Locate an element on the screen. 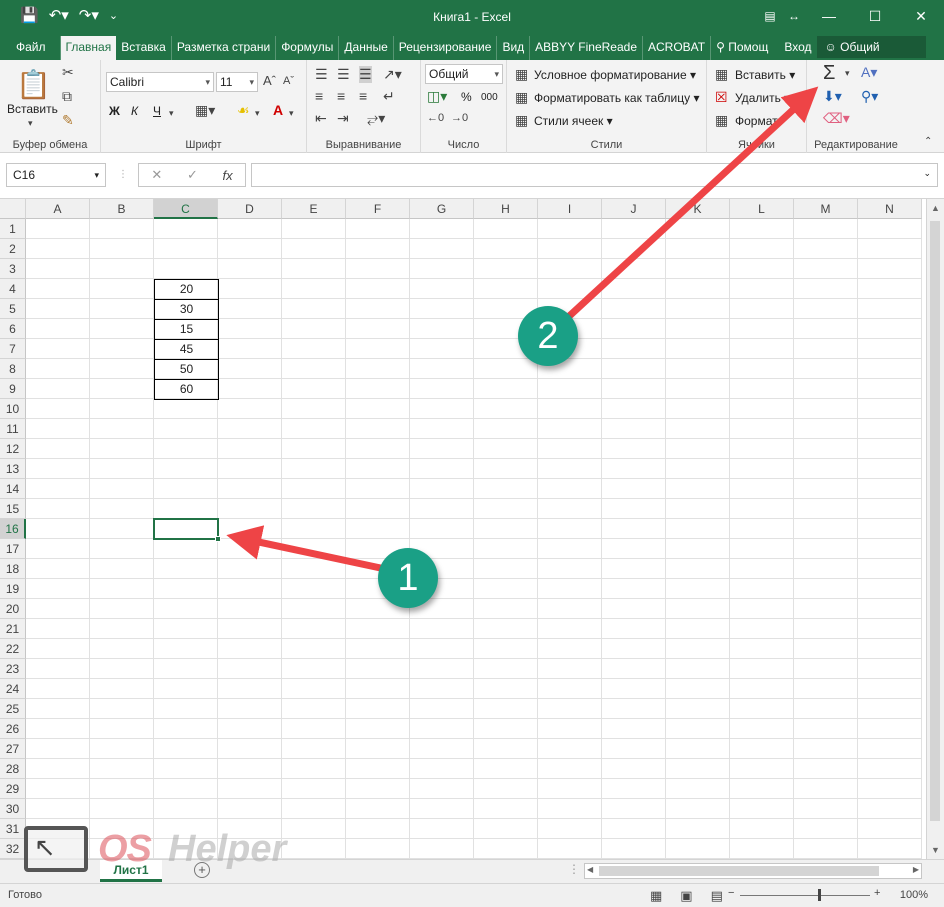  find-select-icon: ⚲▾ is located at coordinates (869, 96).